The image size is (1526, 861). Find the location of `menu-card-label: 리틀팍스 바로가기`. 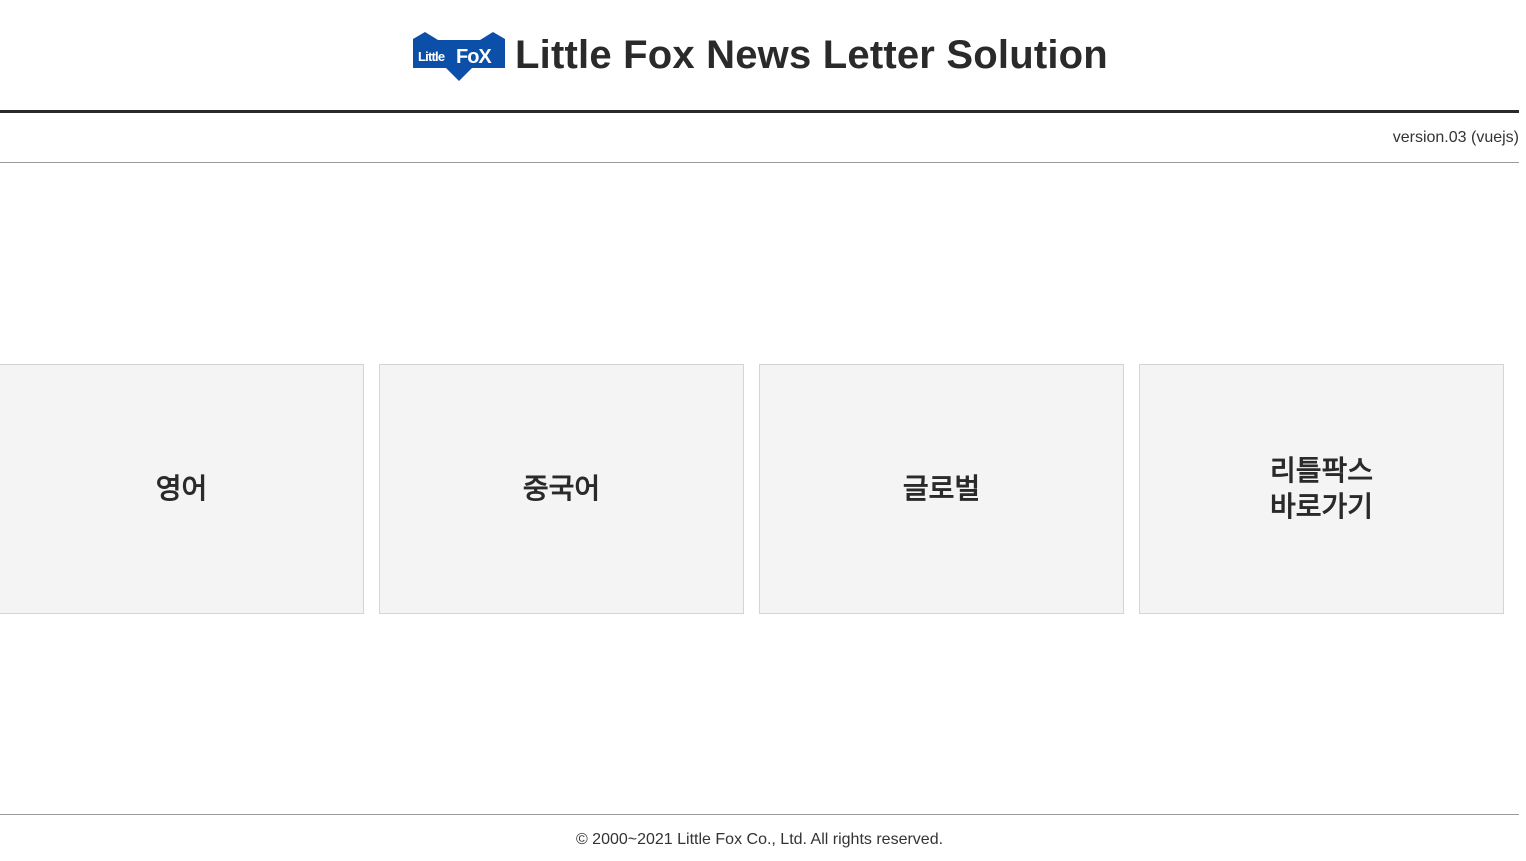

menu-card-label: 리틀팍스 바로가기 is located at coordinates (1321, 488).